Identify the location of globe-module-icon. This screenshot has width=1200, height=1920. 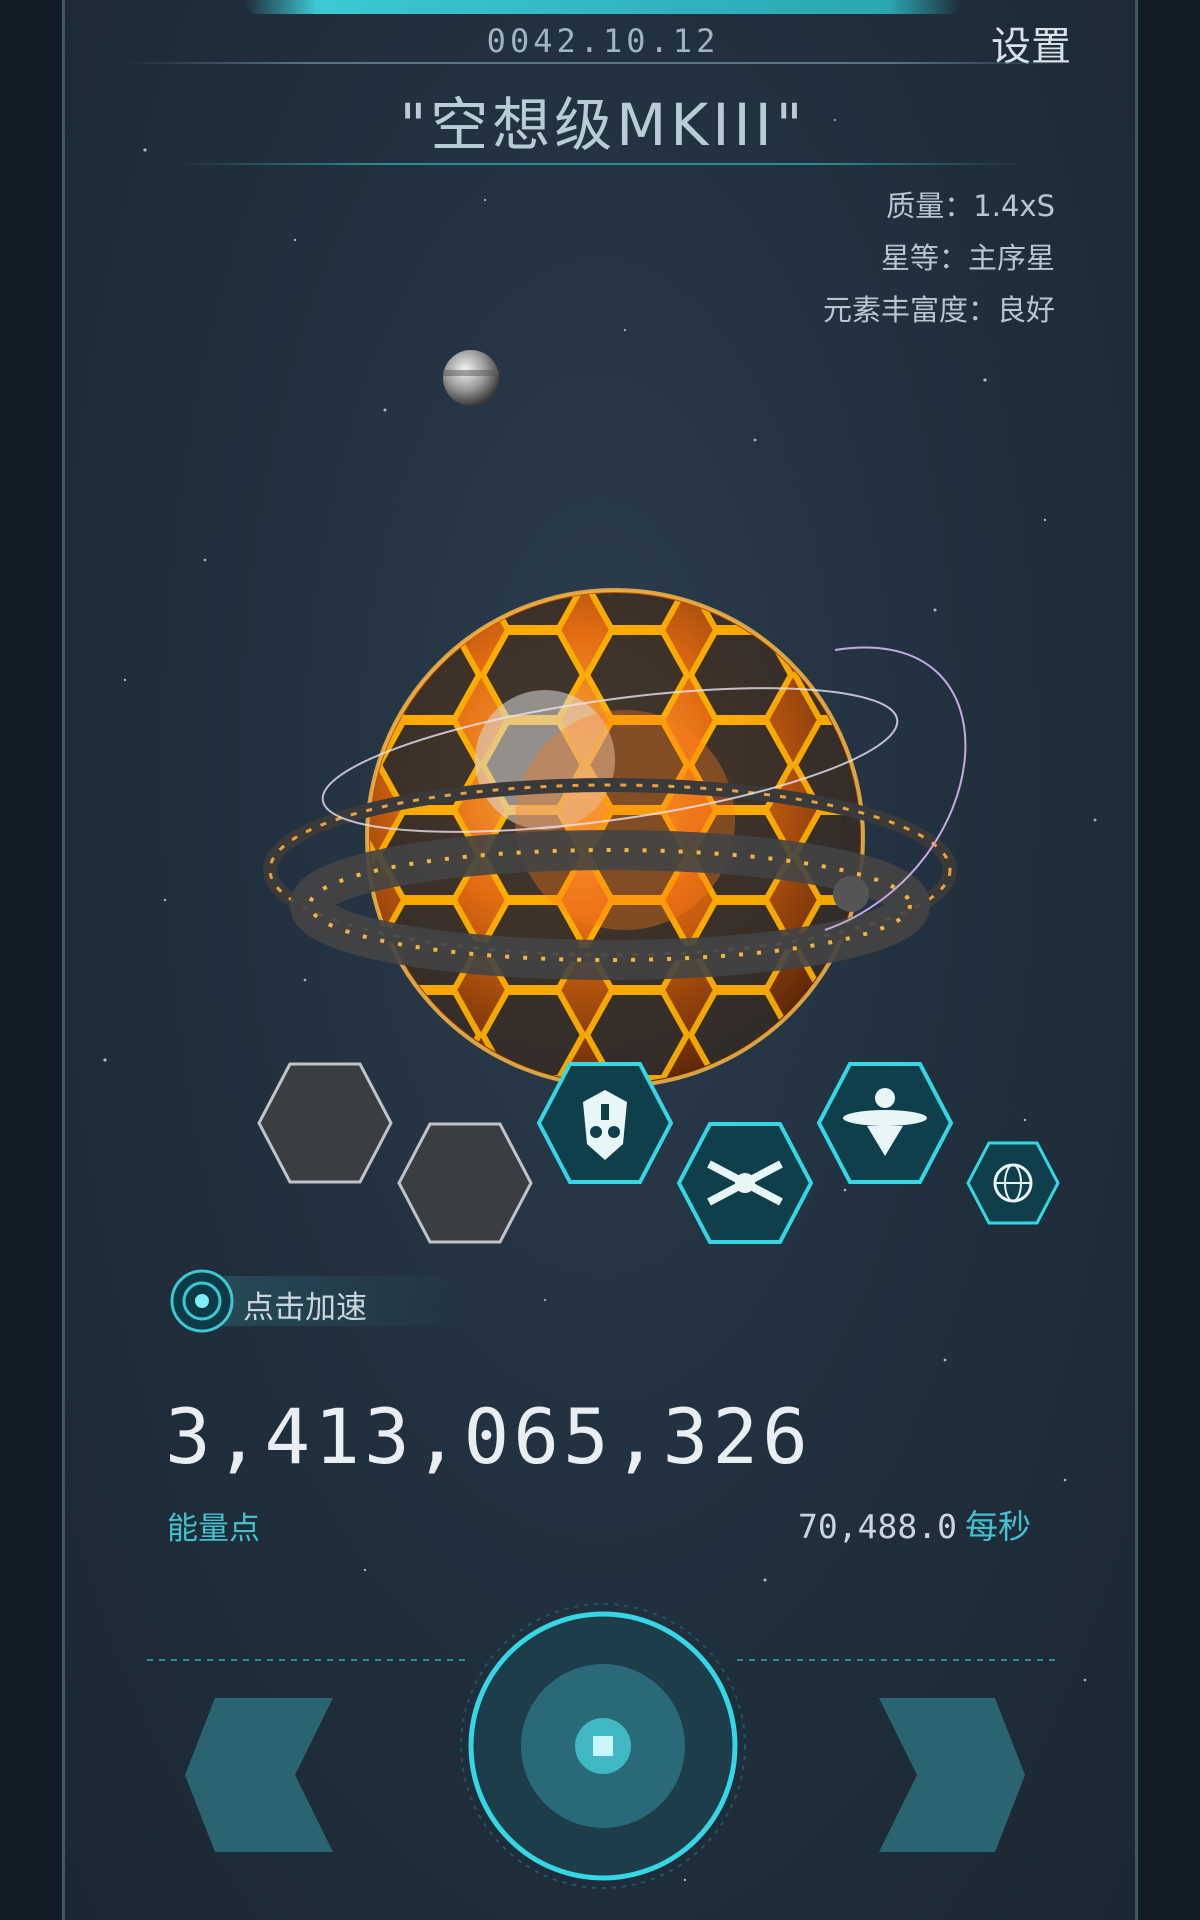
(1013, 1183).